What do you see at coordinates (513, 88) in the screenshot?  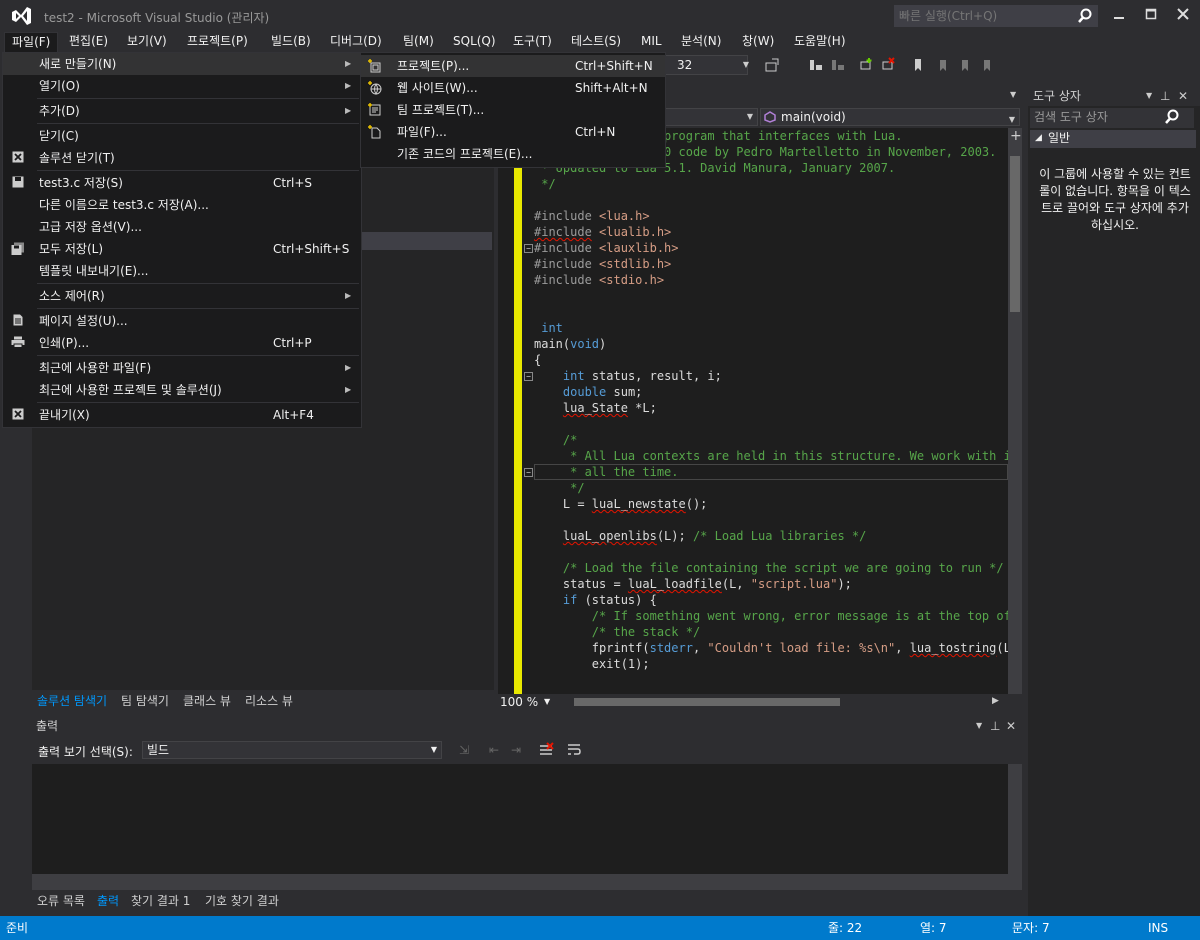 I see `submenu-item-new-website: 웹 사이트(W)... Shift+Alt+N` at bounding box center [513, 88].